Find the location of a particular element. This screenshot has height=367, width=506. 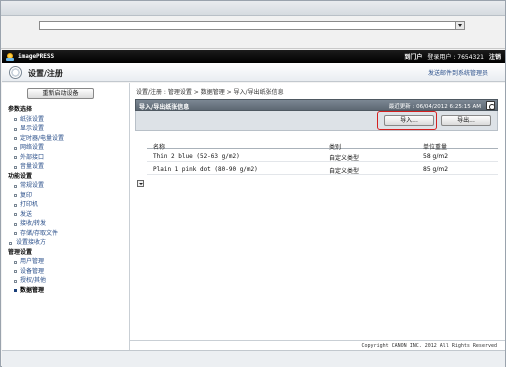

sidebar-section-management: 管理设置 is located at coordinates (20, 252).